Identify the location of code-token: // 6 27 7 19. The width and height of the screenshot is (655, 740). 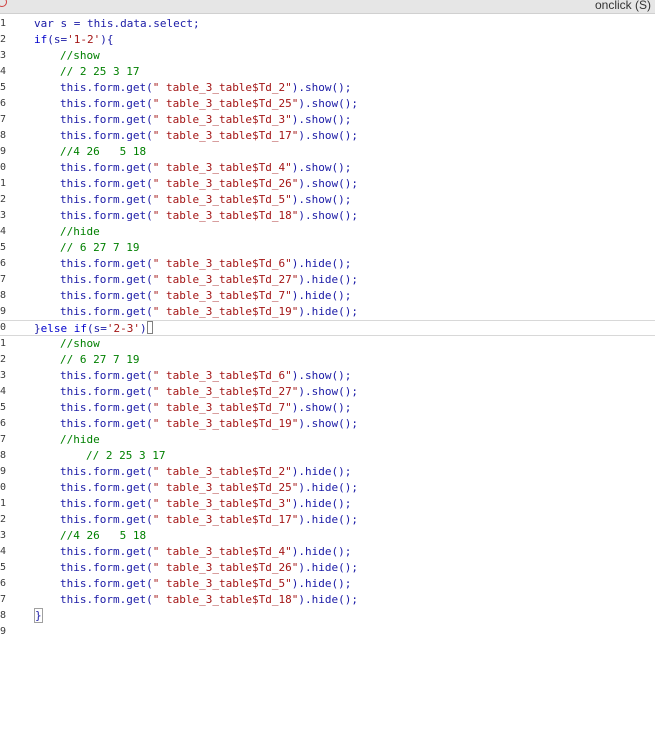
(100, 247).